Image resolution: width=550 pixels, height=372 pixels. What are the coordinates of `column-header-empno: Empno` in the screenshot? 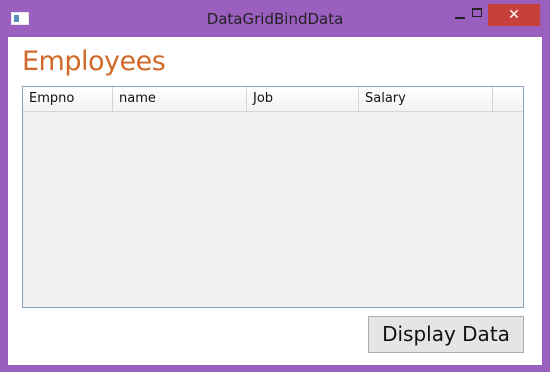 It's located at (68, 99).